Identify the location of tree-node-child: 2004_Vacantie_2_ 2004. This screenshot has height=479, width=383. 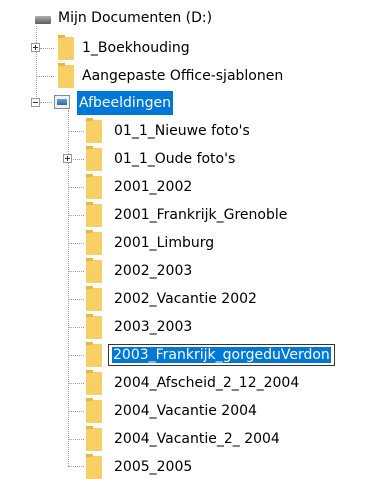
(191, 438).